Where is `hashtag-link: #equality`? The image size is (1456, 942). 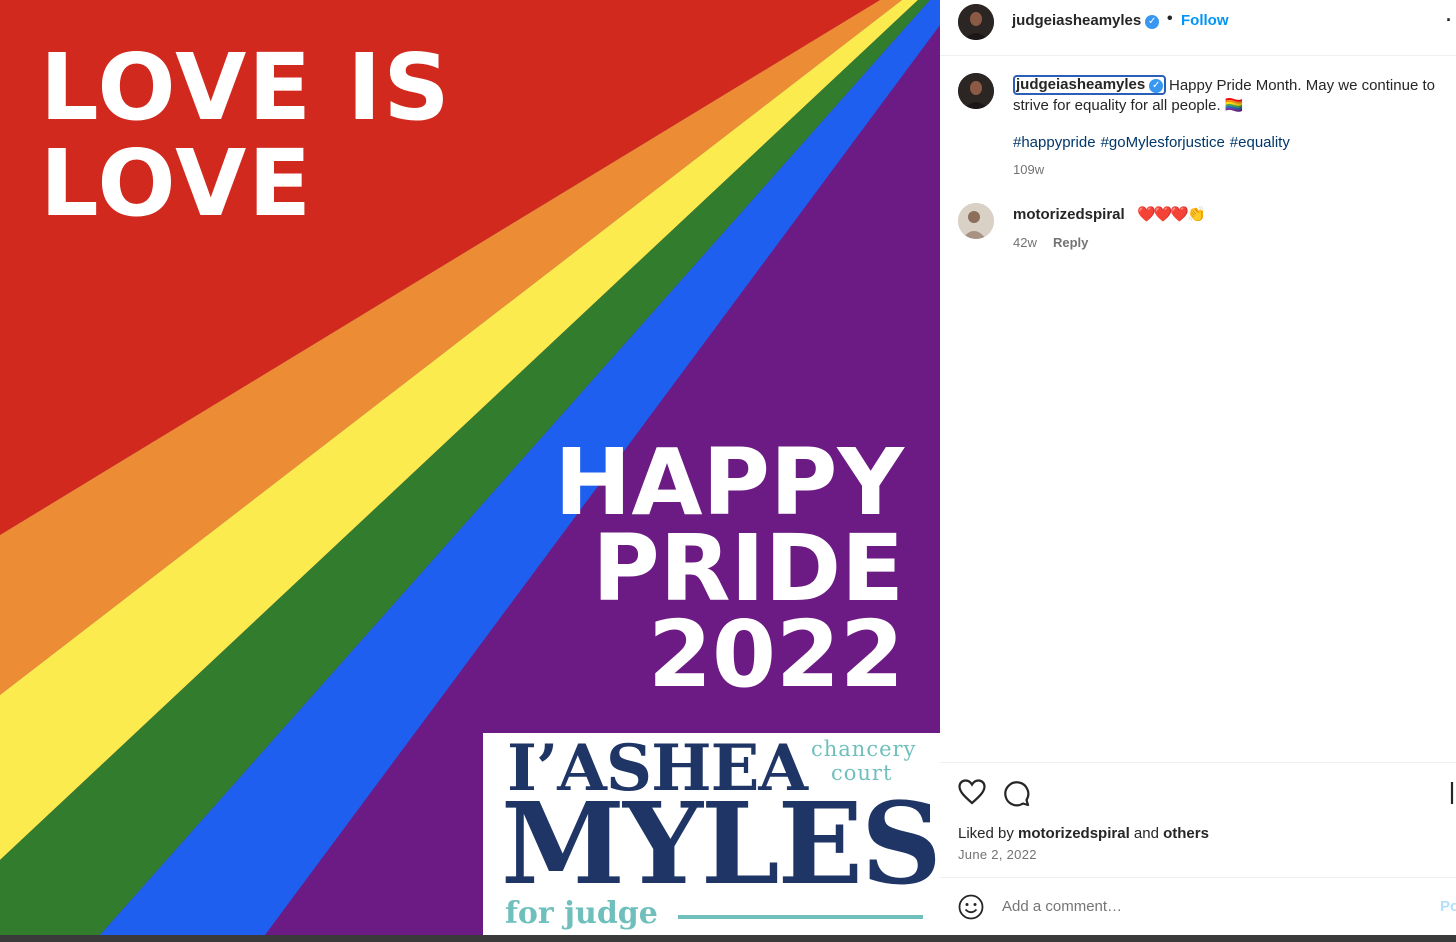
hashtag-link: #equality is located at coordinates (1260, 142).